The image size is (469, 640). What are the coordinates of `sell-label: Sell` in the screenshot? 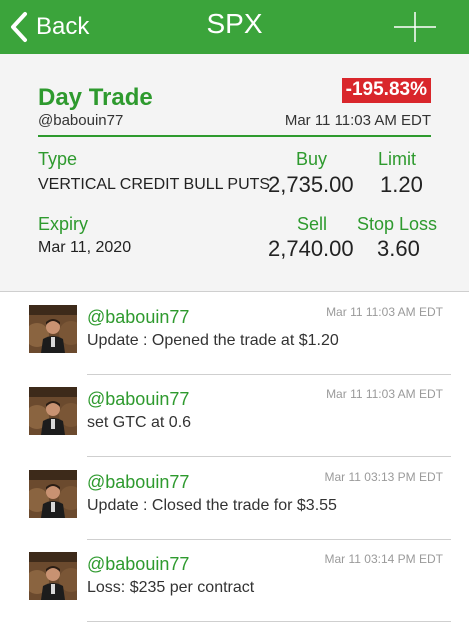 It's located at (312, 224).